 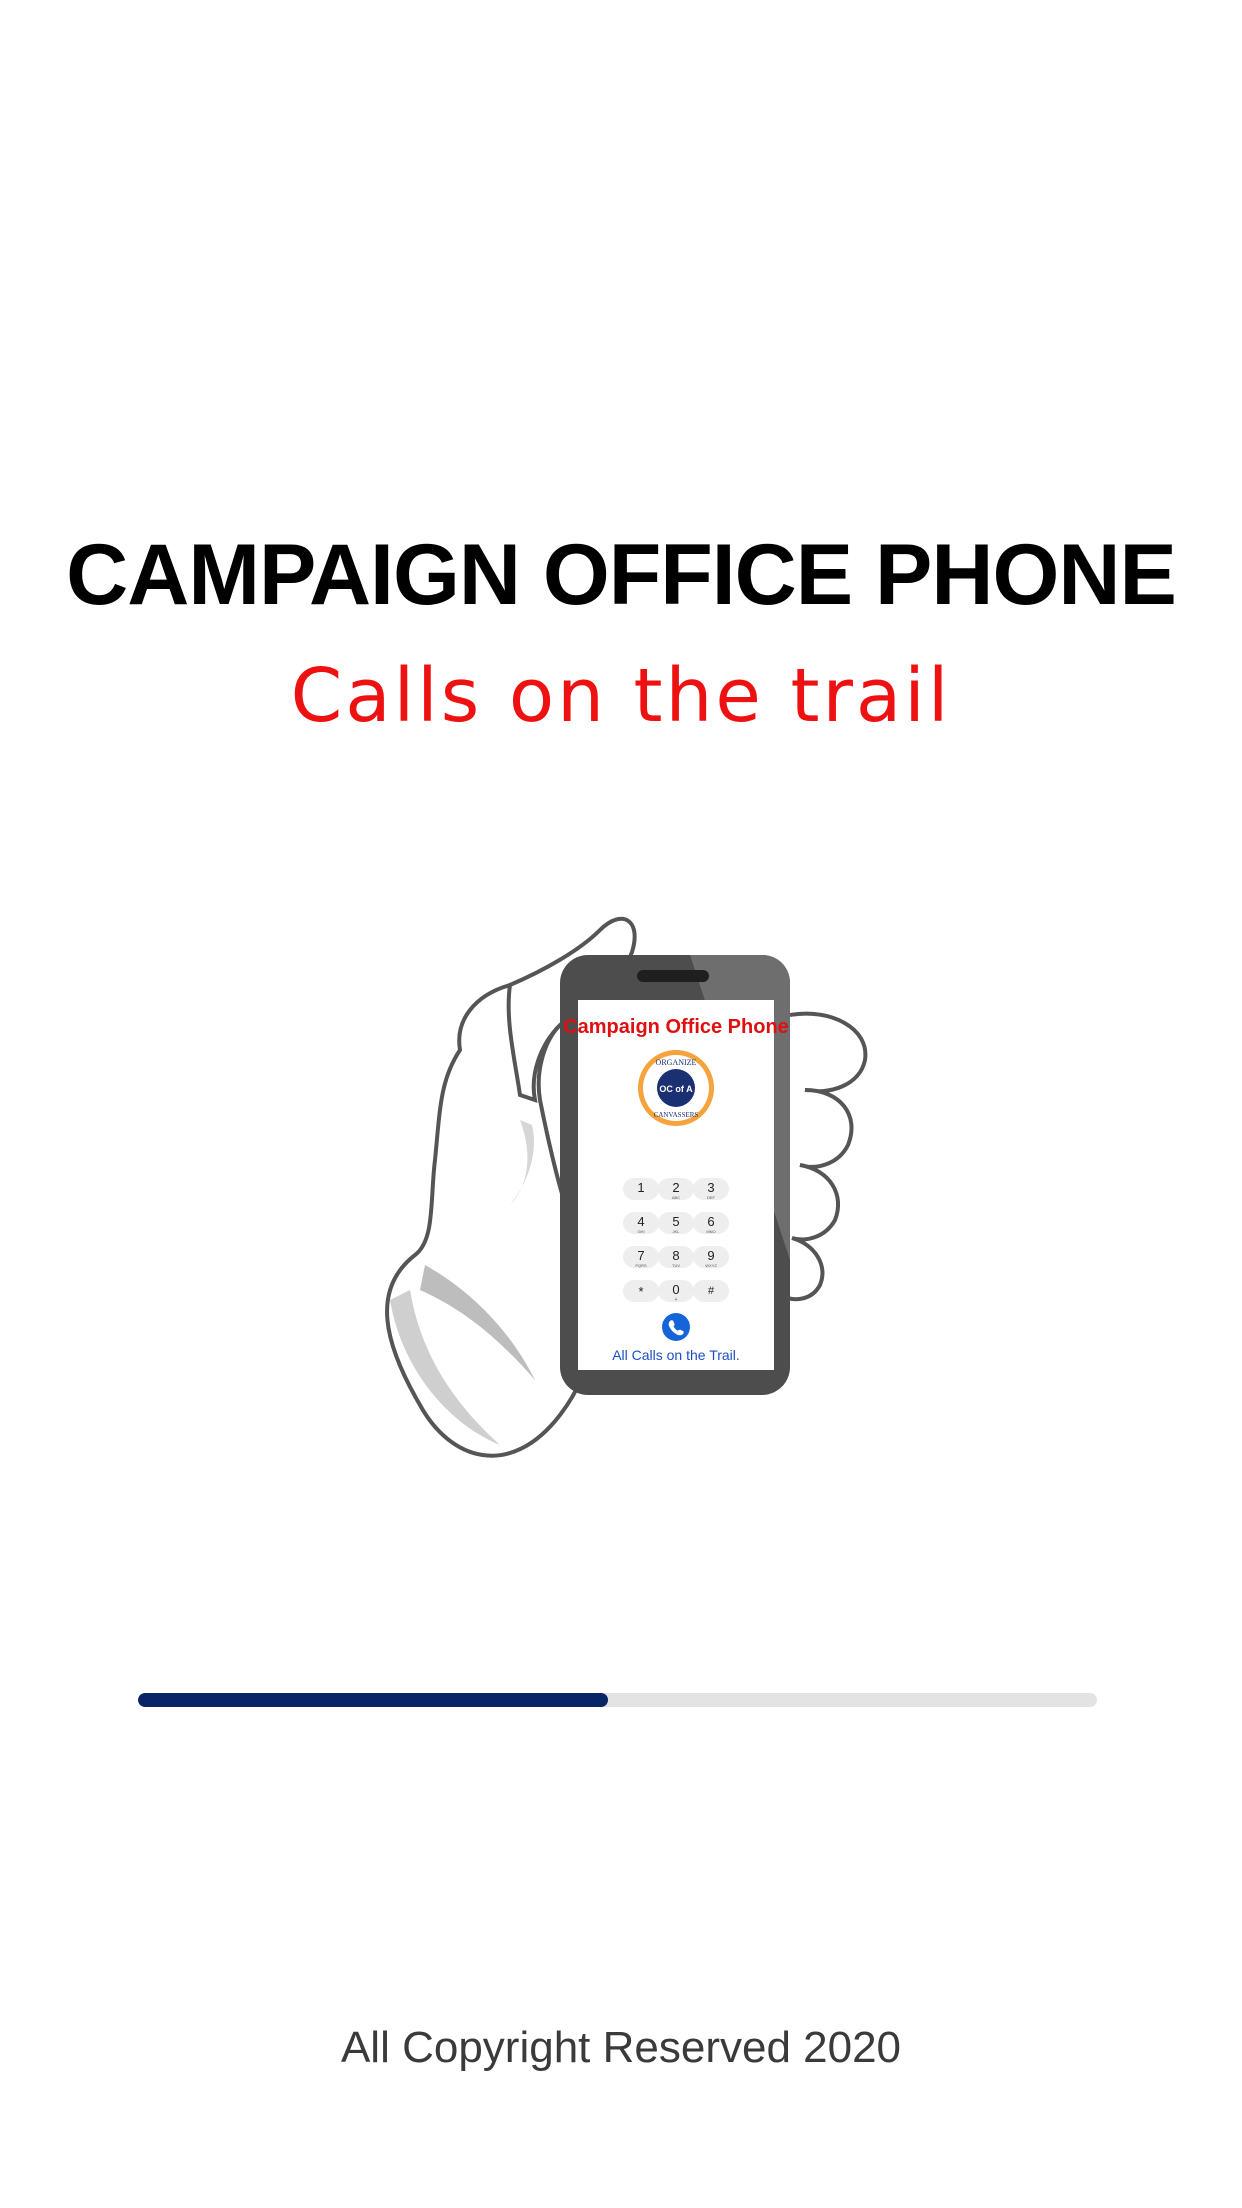 I want to click on keypad-key-star: *, so click(x=641, y=1291).